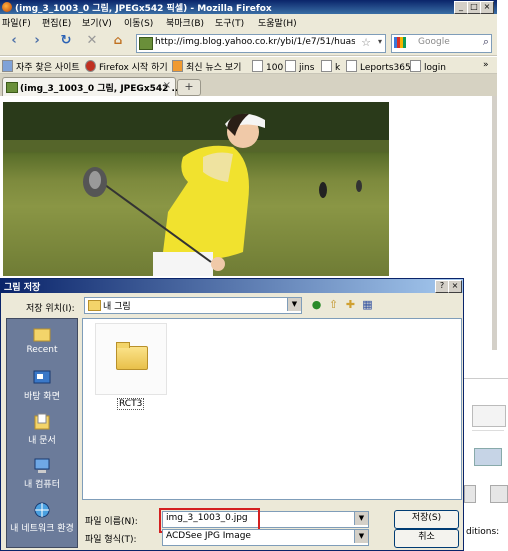 Image resolution: width=508 pixels, height=551 pixels. What do you see at coordinates (92, 42) in the screenshot?
I see `stop-icon: ✕` at bounding box center [92, 42].